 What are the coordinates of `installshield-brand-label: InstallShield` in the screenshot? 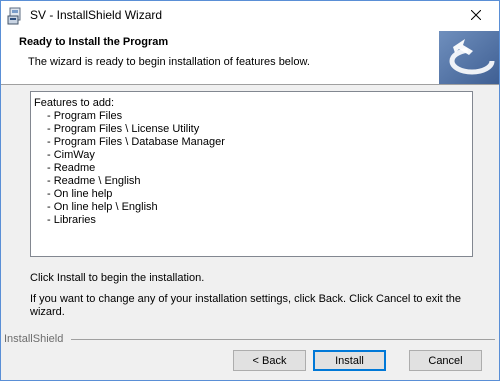 It's located at (34, 339).